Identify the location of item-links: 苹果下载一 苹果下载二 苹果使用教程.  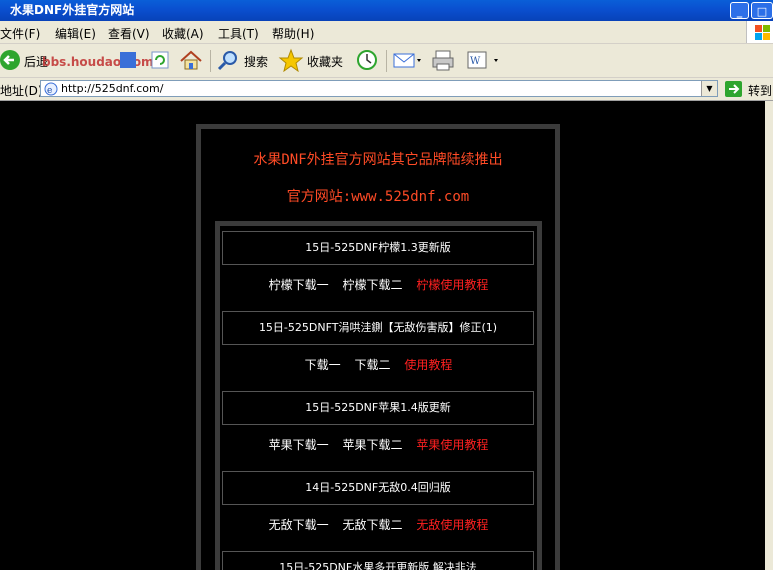
(378, 444).